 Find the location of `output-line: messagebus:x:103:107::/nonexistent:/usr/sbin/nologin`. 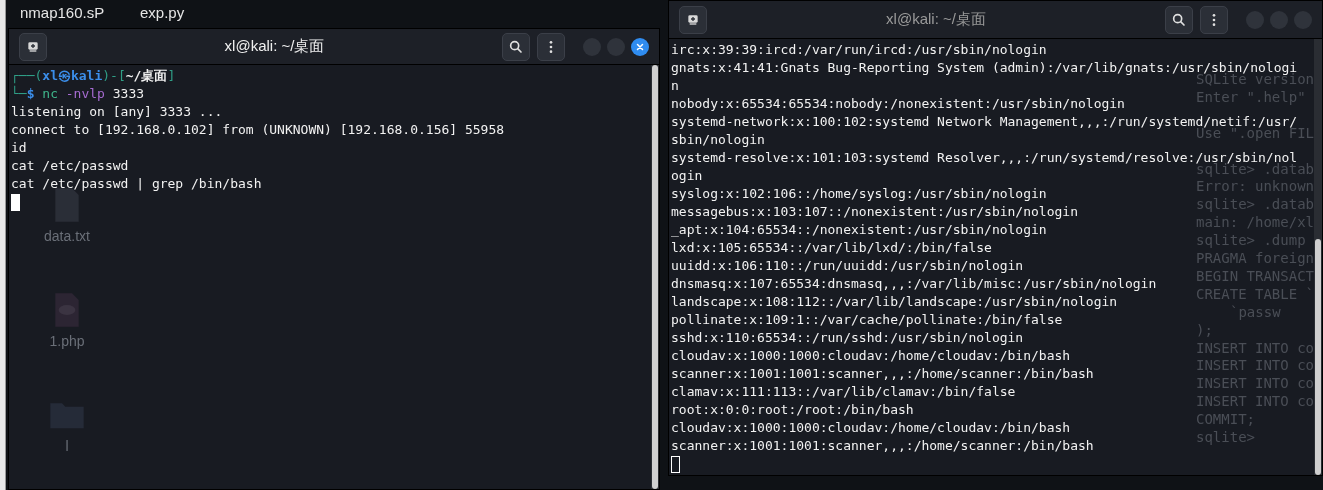

output-line: messagebus:x:103:107::/nonexistent:/usr/sbin/nologin is located at coordinates (874, 212).